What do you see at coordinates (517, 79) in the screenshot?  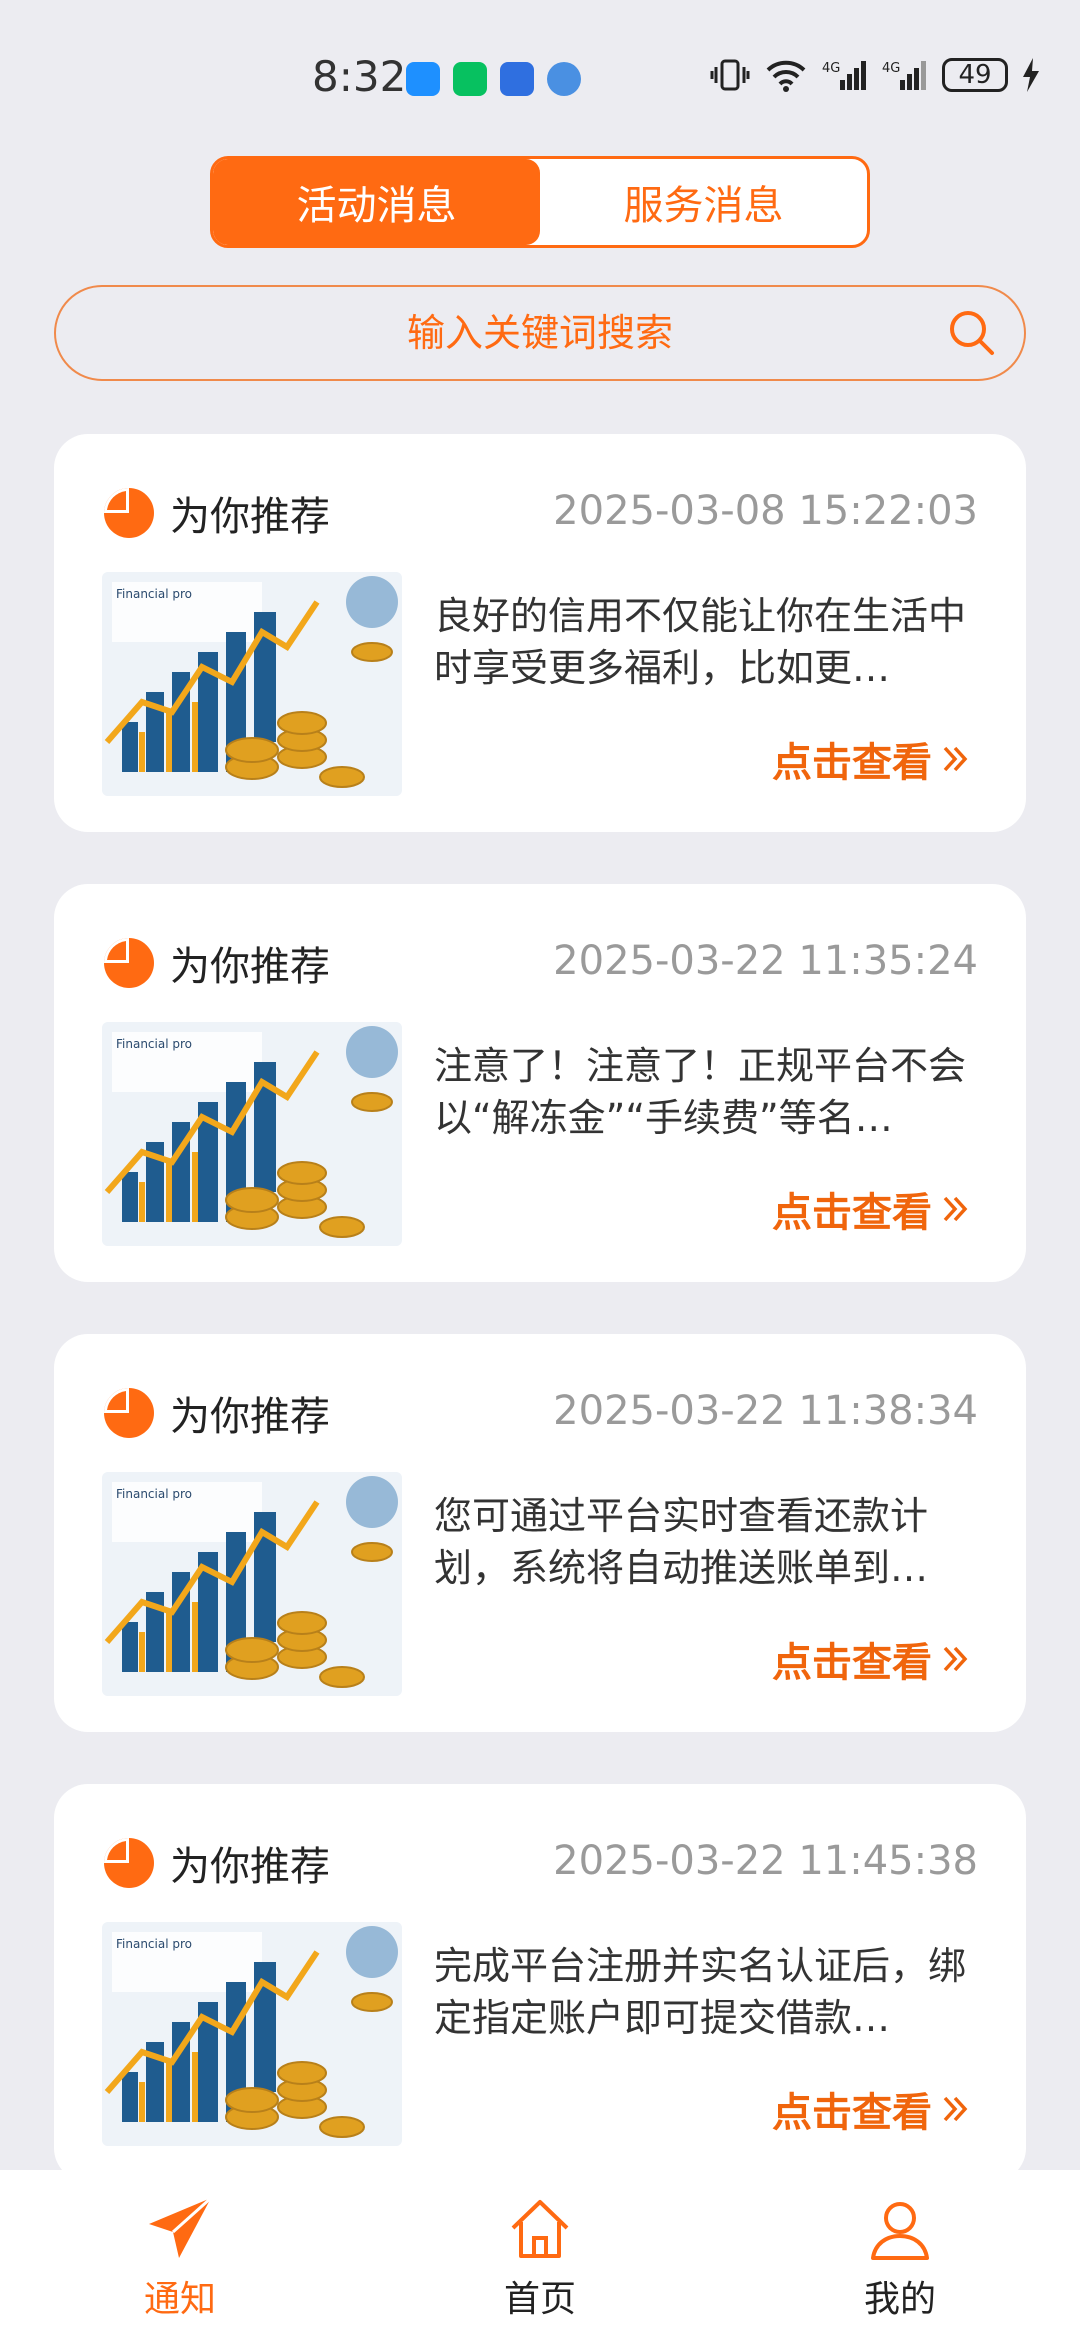 I see `app-notification-icon` at bounding box center [517, 79].